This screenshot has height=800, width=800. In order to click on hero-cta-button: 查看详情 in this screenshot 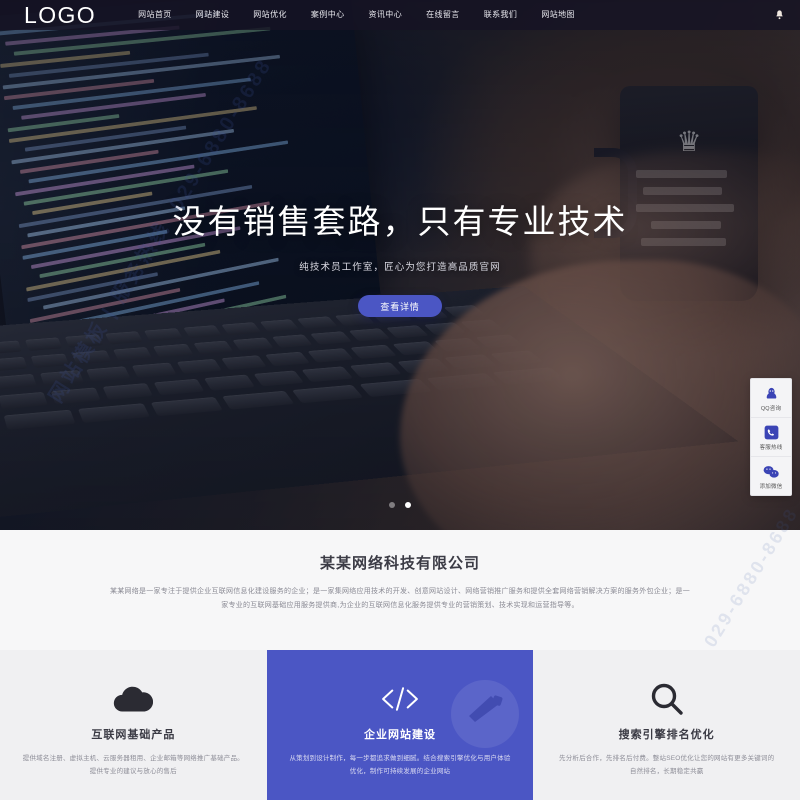, I will do `click(400, 306)`.